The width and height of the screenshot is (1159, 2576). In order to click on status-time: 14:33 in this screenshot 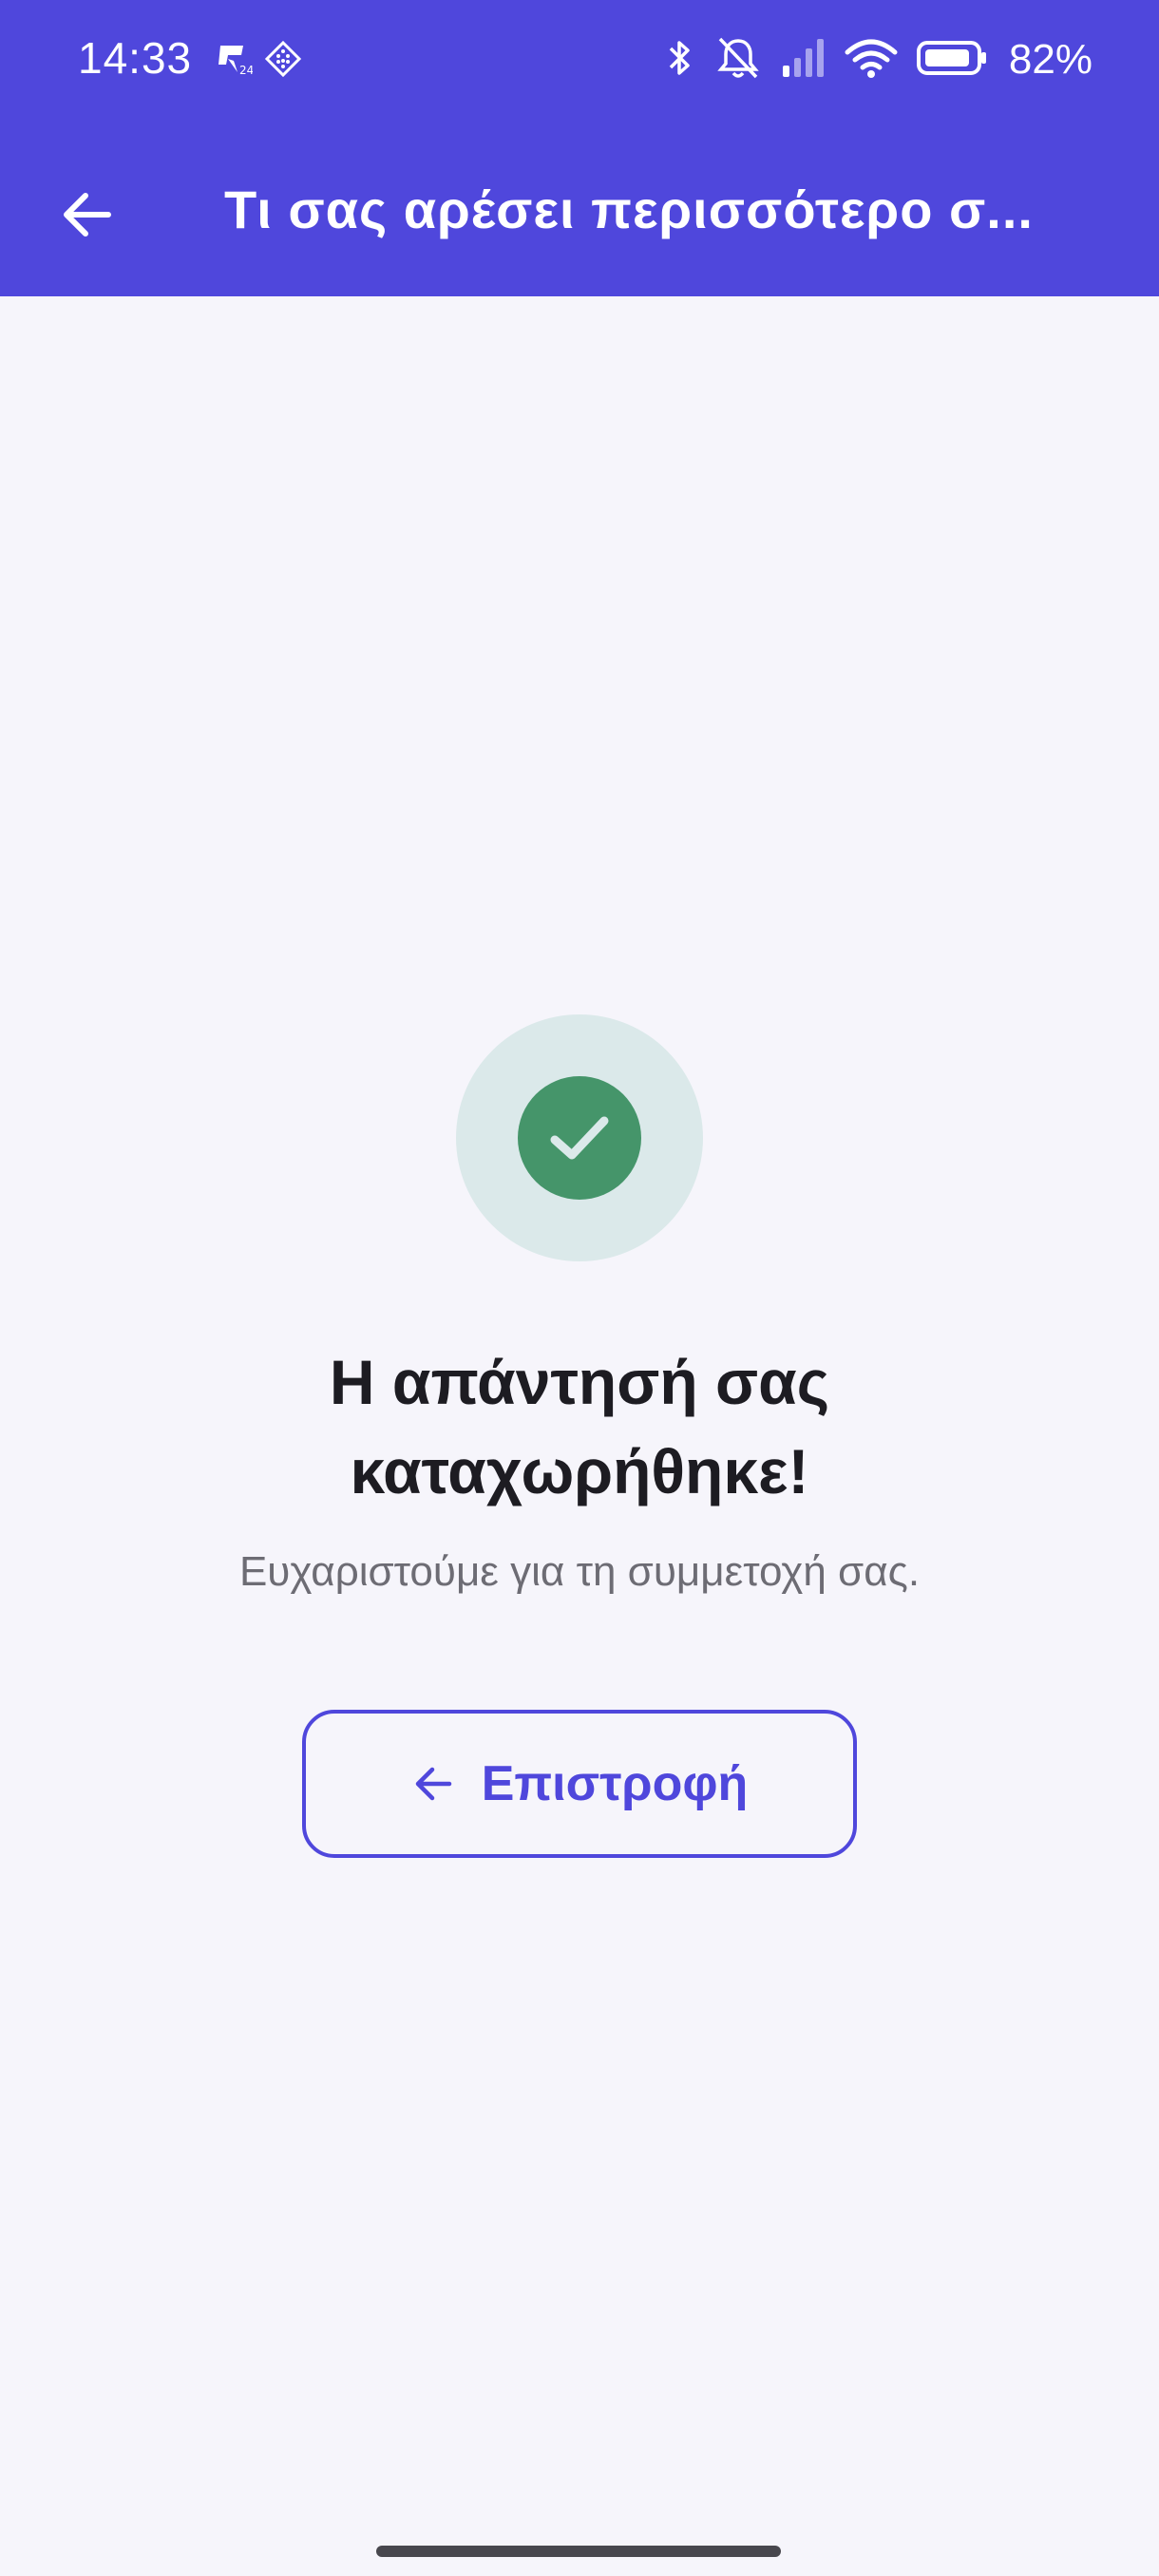, I will do `click(135, 58)`.